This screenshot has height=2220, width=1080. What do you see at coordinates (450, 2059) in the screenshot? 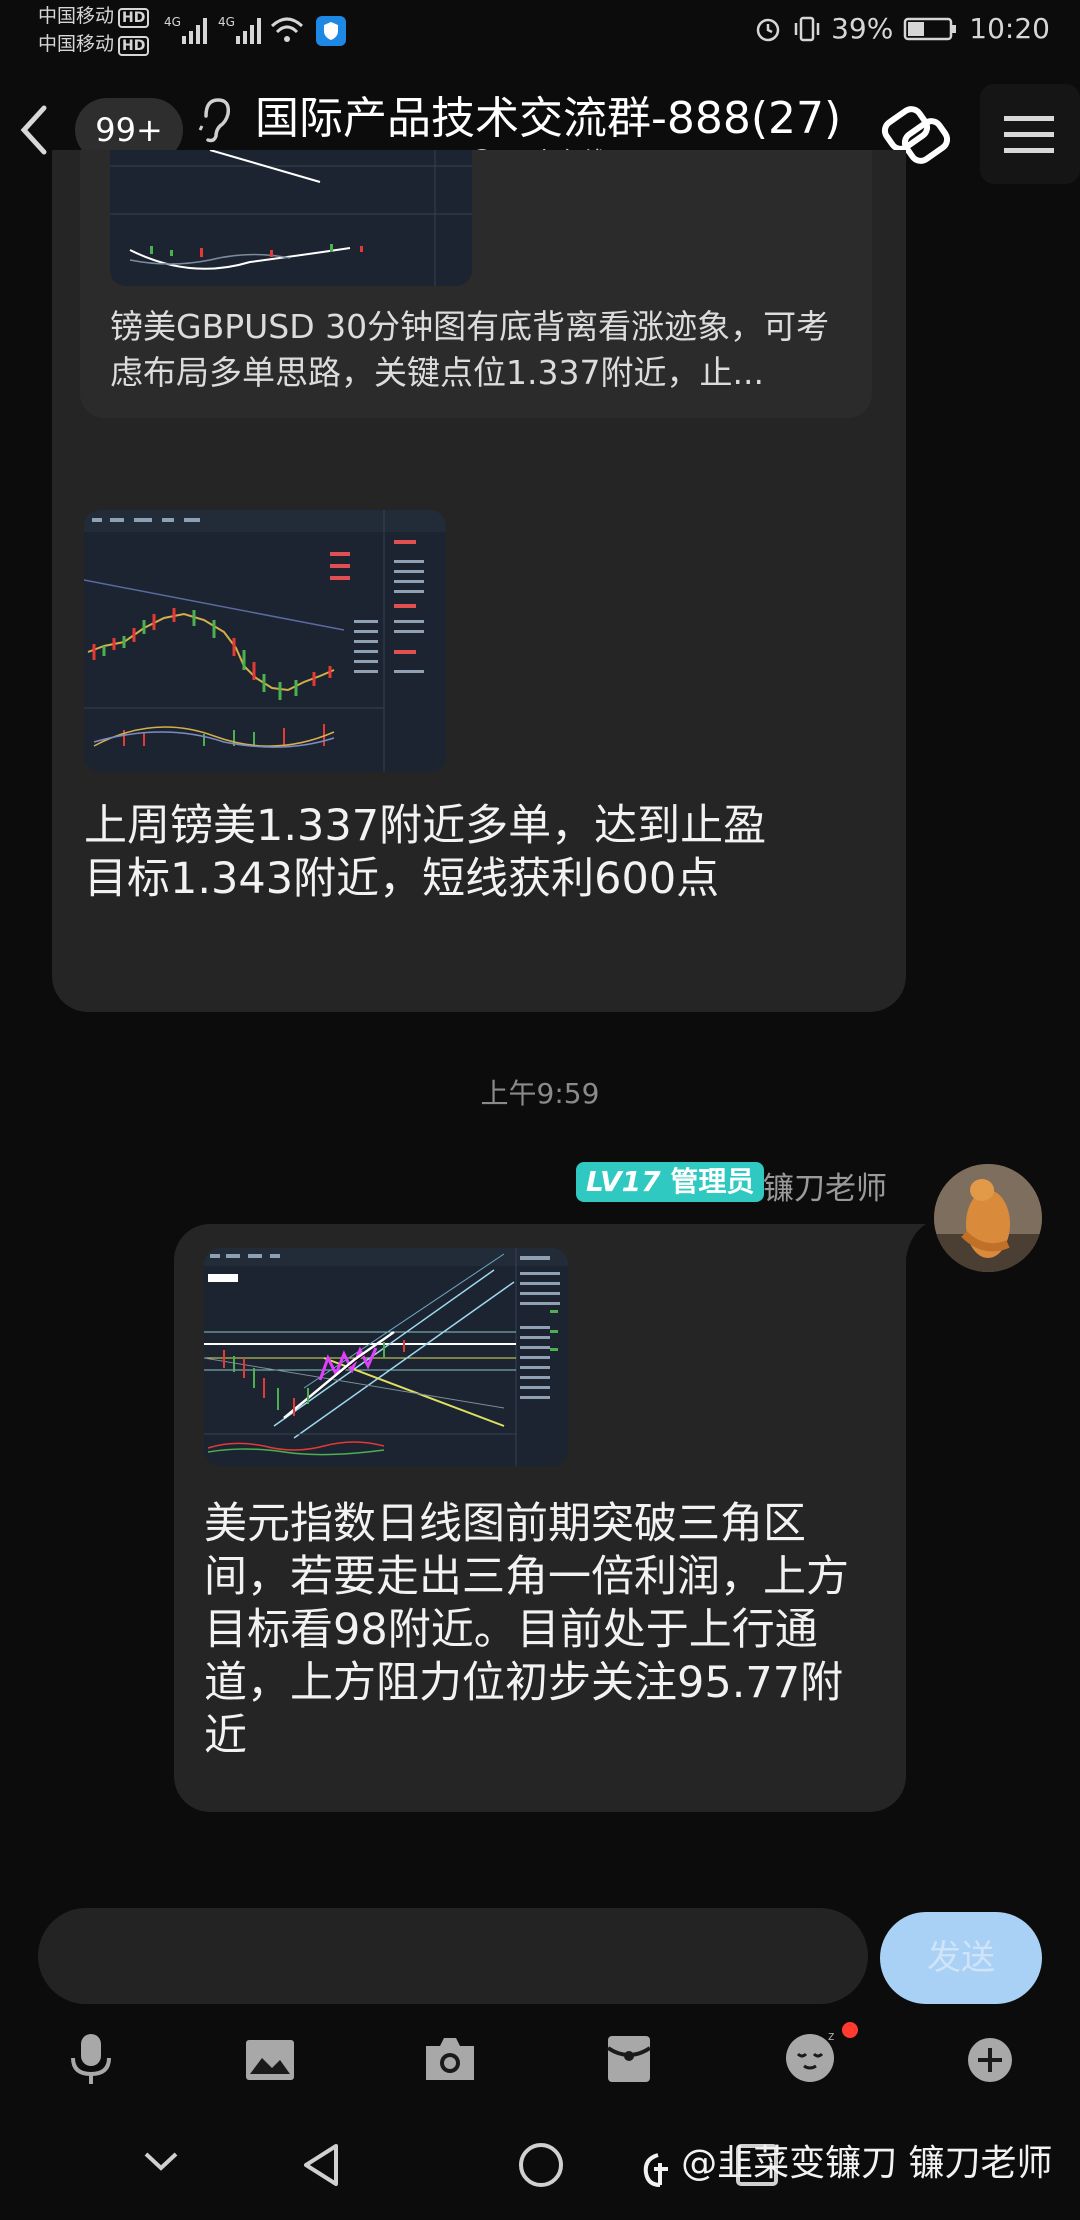
I see `camera-icon` at bounding box center [450, 2059].